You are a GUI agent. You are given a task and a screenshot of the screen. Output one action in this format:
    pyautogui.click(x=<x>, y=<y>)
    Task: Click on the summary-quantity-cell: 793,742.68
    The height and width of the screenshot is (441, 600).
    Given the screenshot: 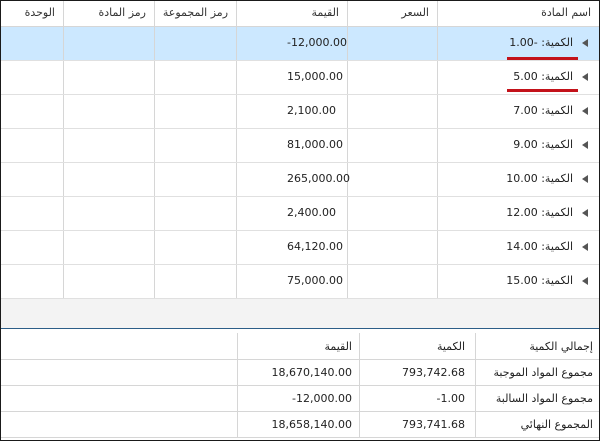 What is the action you would take?
    pyautogui.click(x=417, y=372)
    